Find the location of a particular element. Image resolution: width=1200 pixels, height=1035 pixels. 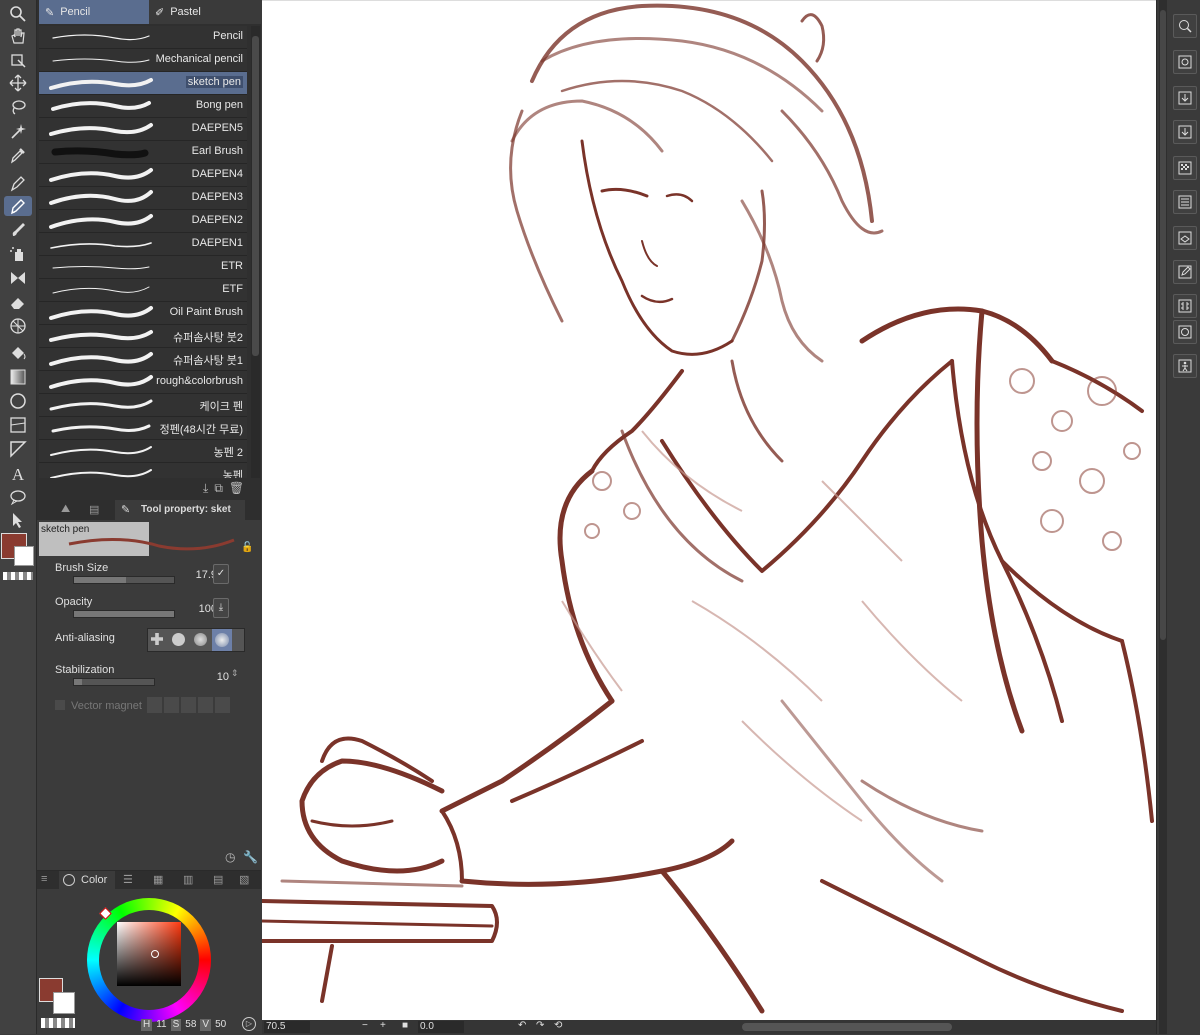

brush-item: DAEPEN3 is located at coordinates (143, 198).